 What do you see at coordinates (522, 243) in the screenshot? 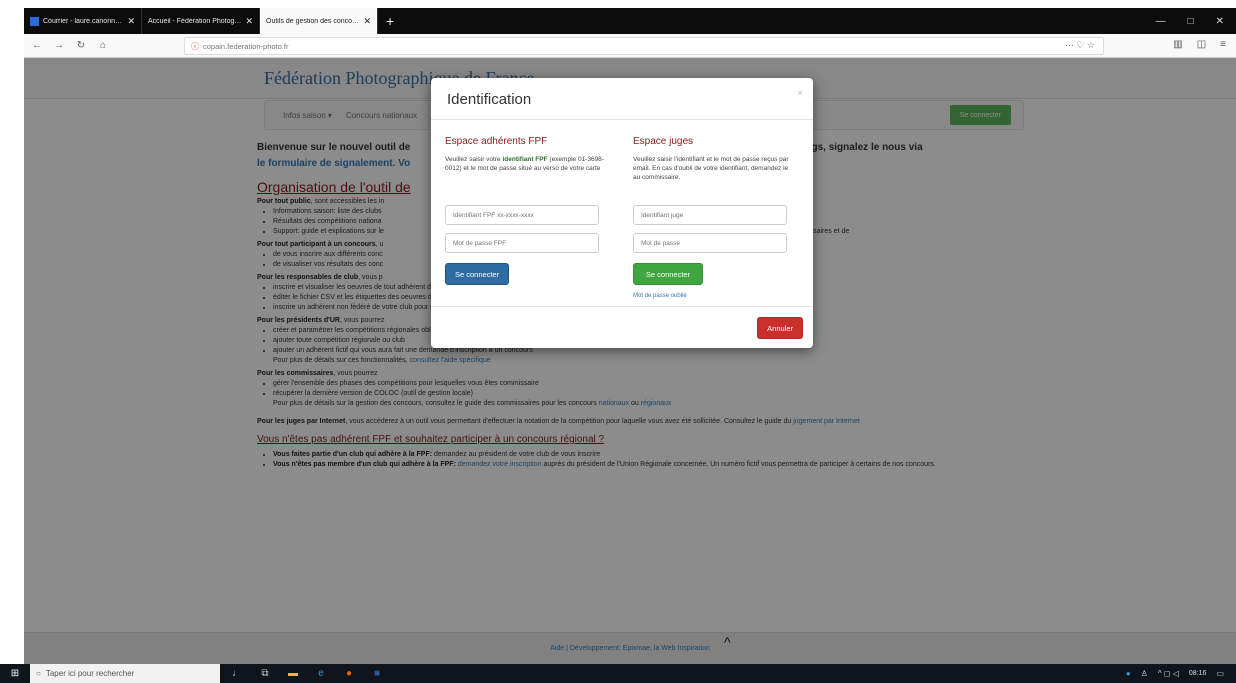
I see `fpf-password-input` at bounding box center [522, 243].